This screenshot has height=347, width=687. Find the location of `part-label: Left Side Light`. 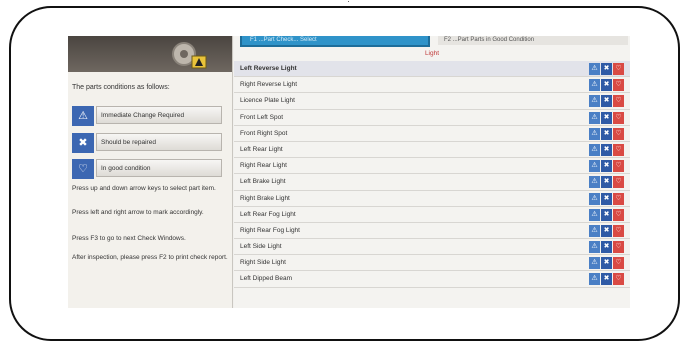

part-label: Left Side Light is located at coordinates (261, 247).